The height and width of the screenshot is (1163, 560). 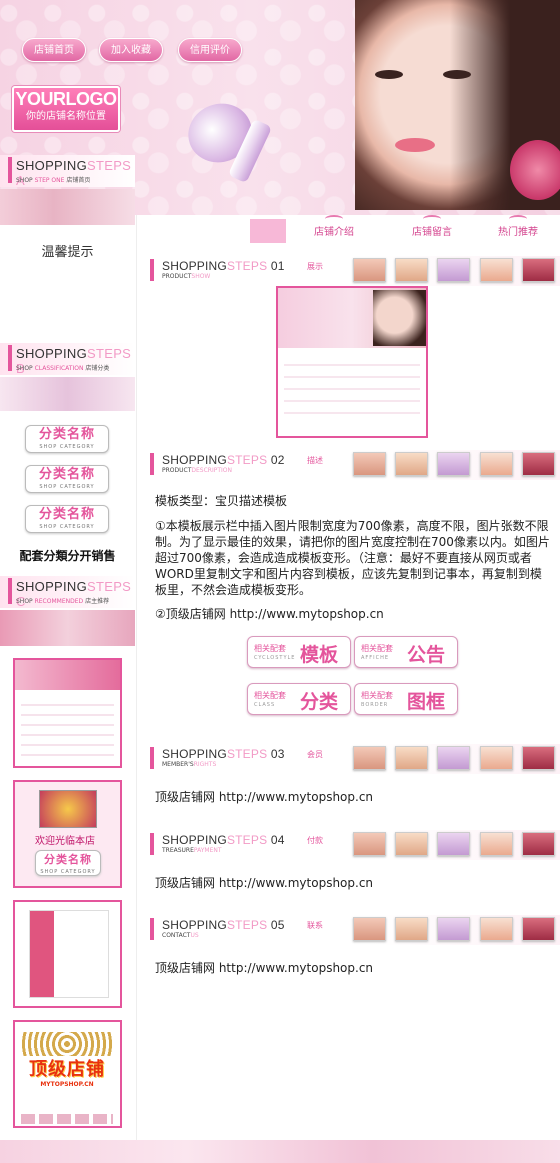 What do you see at coordinates (264, 883) in the screenshot?
I see `step-04-text: 顶级店铺网 http://www.mytopshop.cn` at bounding box center [264, 883].